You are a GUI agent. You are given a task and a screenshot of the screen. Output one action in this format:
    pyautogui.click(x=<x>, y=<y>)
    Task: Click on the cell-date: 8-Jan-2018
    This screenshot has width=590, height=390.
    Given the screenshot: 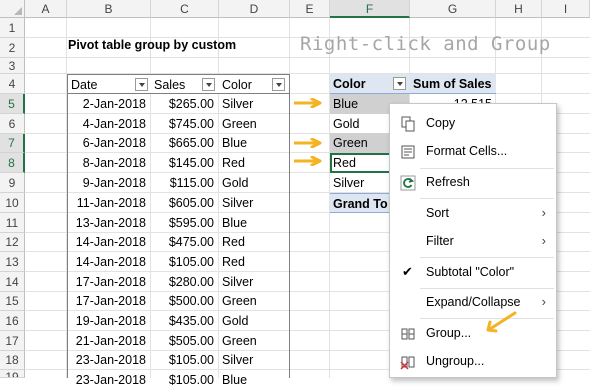 What is the action you would take?
    pyautogui.click(x=108, y=163)
    